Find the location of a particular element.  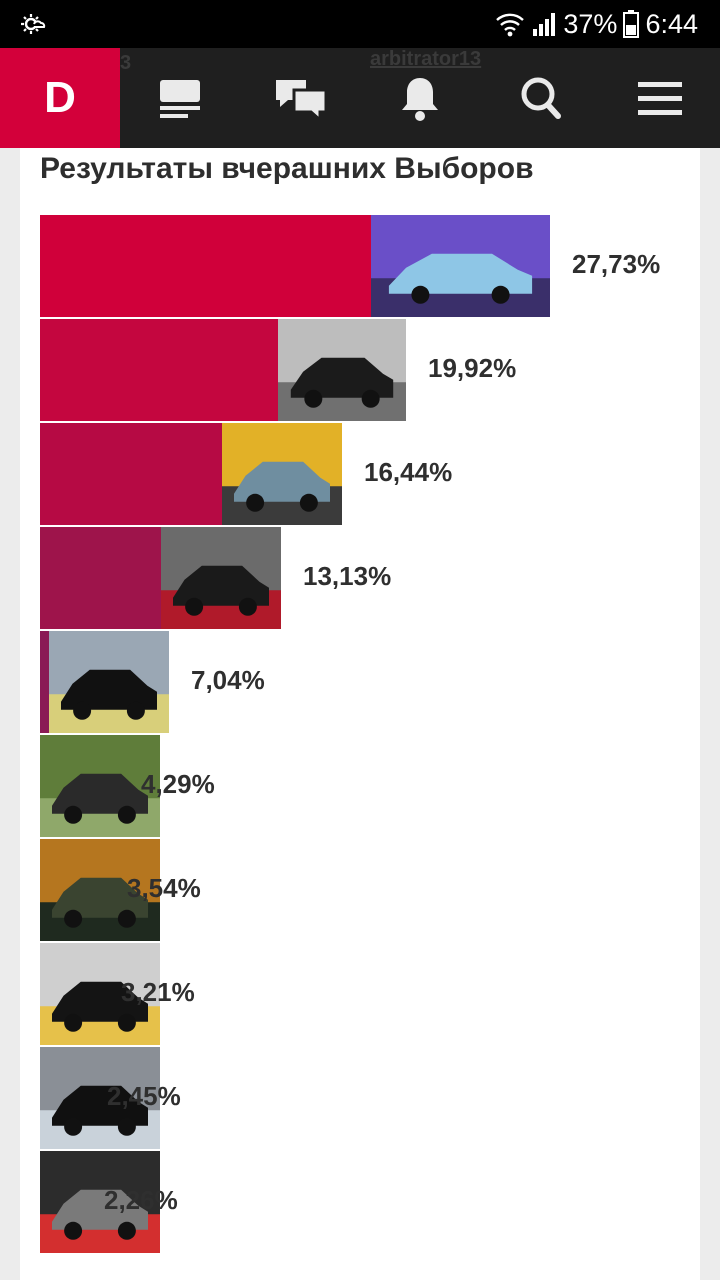

bell-icon is located at coordinates (420, 98).